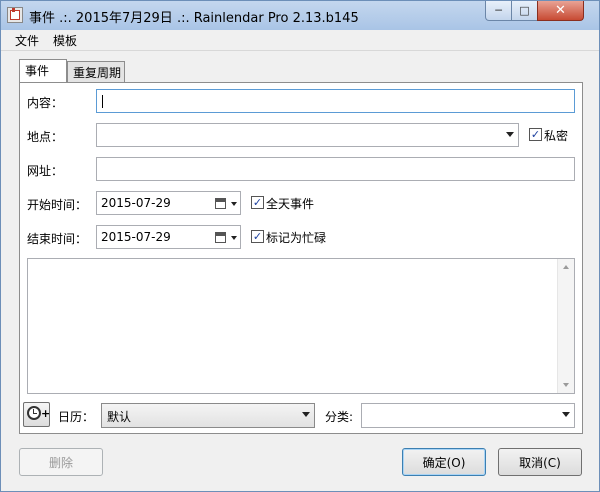 The height and width of the screenshot is (492, 600). I want to click on calendar-value: 默认, so click(119, 417).